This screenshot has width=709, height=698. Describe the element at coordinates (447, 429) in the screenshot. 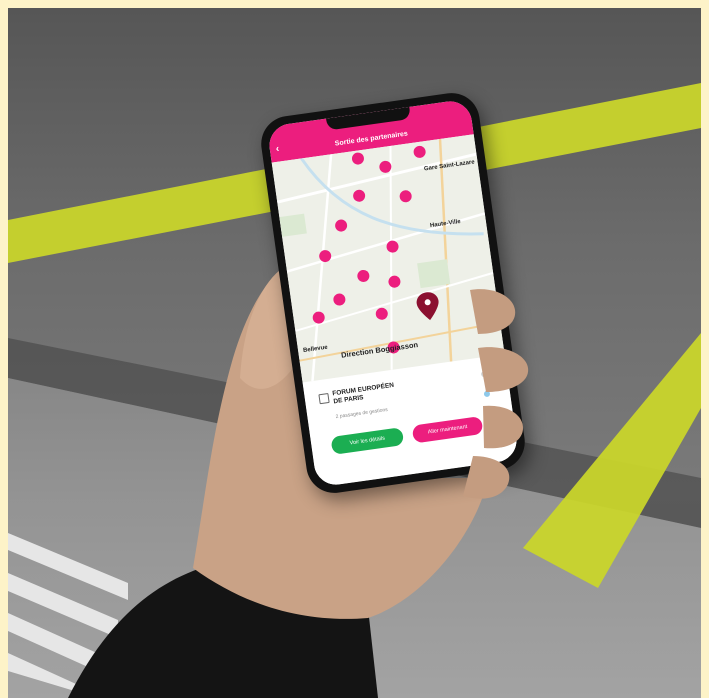

I see `go-now-button: Aller maintenant` at that location.